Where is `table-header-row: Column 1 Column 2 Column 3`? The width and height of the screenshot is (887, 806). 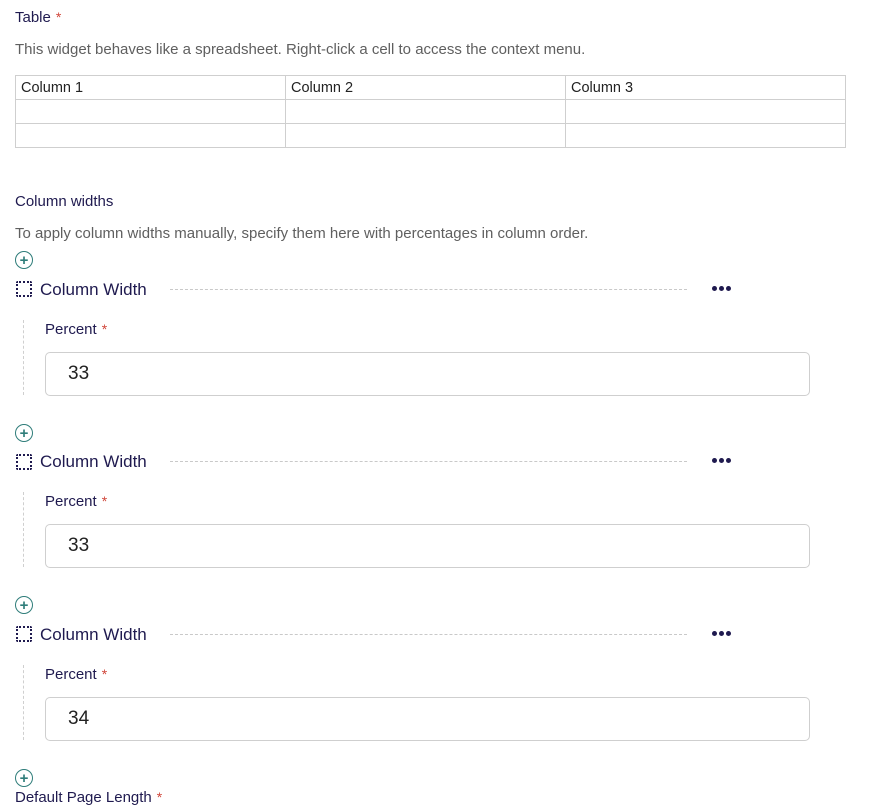 table-header-row: Column 1 Column 2 Column 3 is located at coordinates (430, 87).